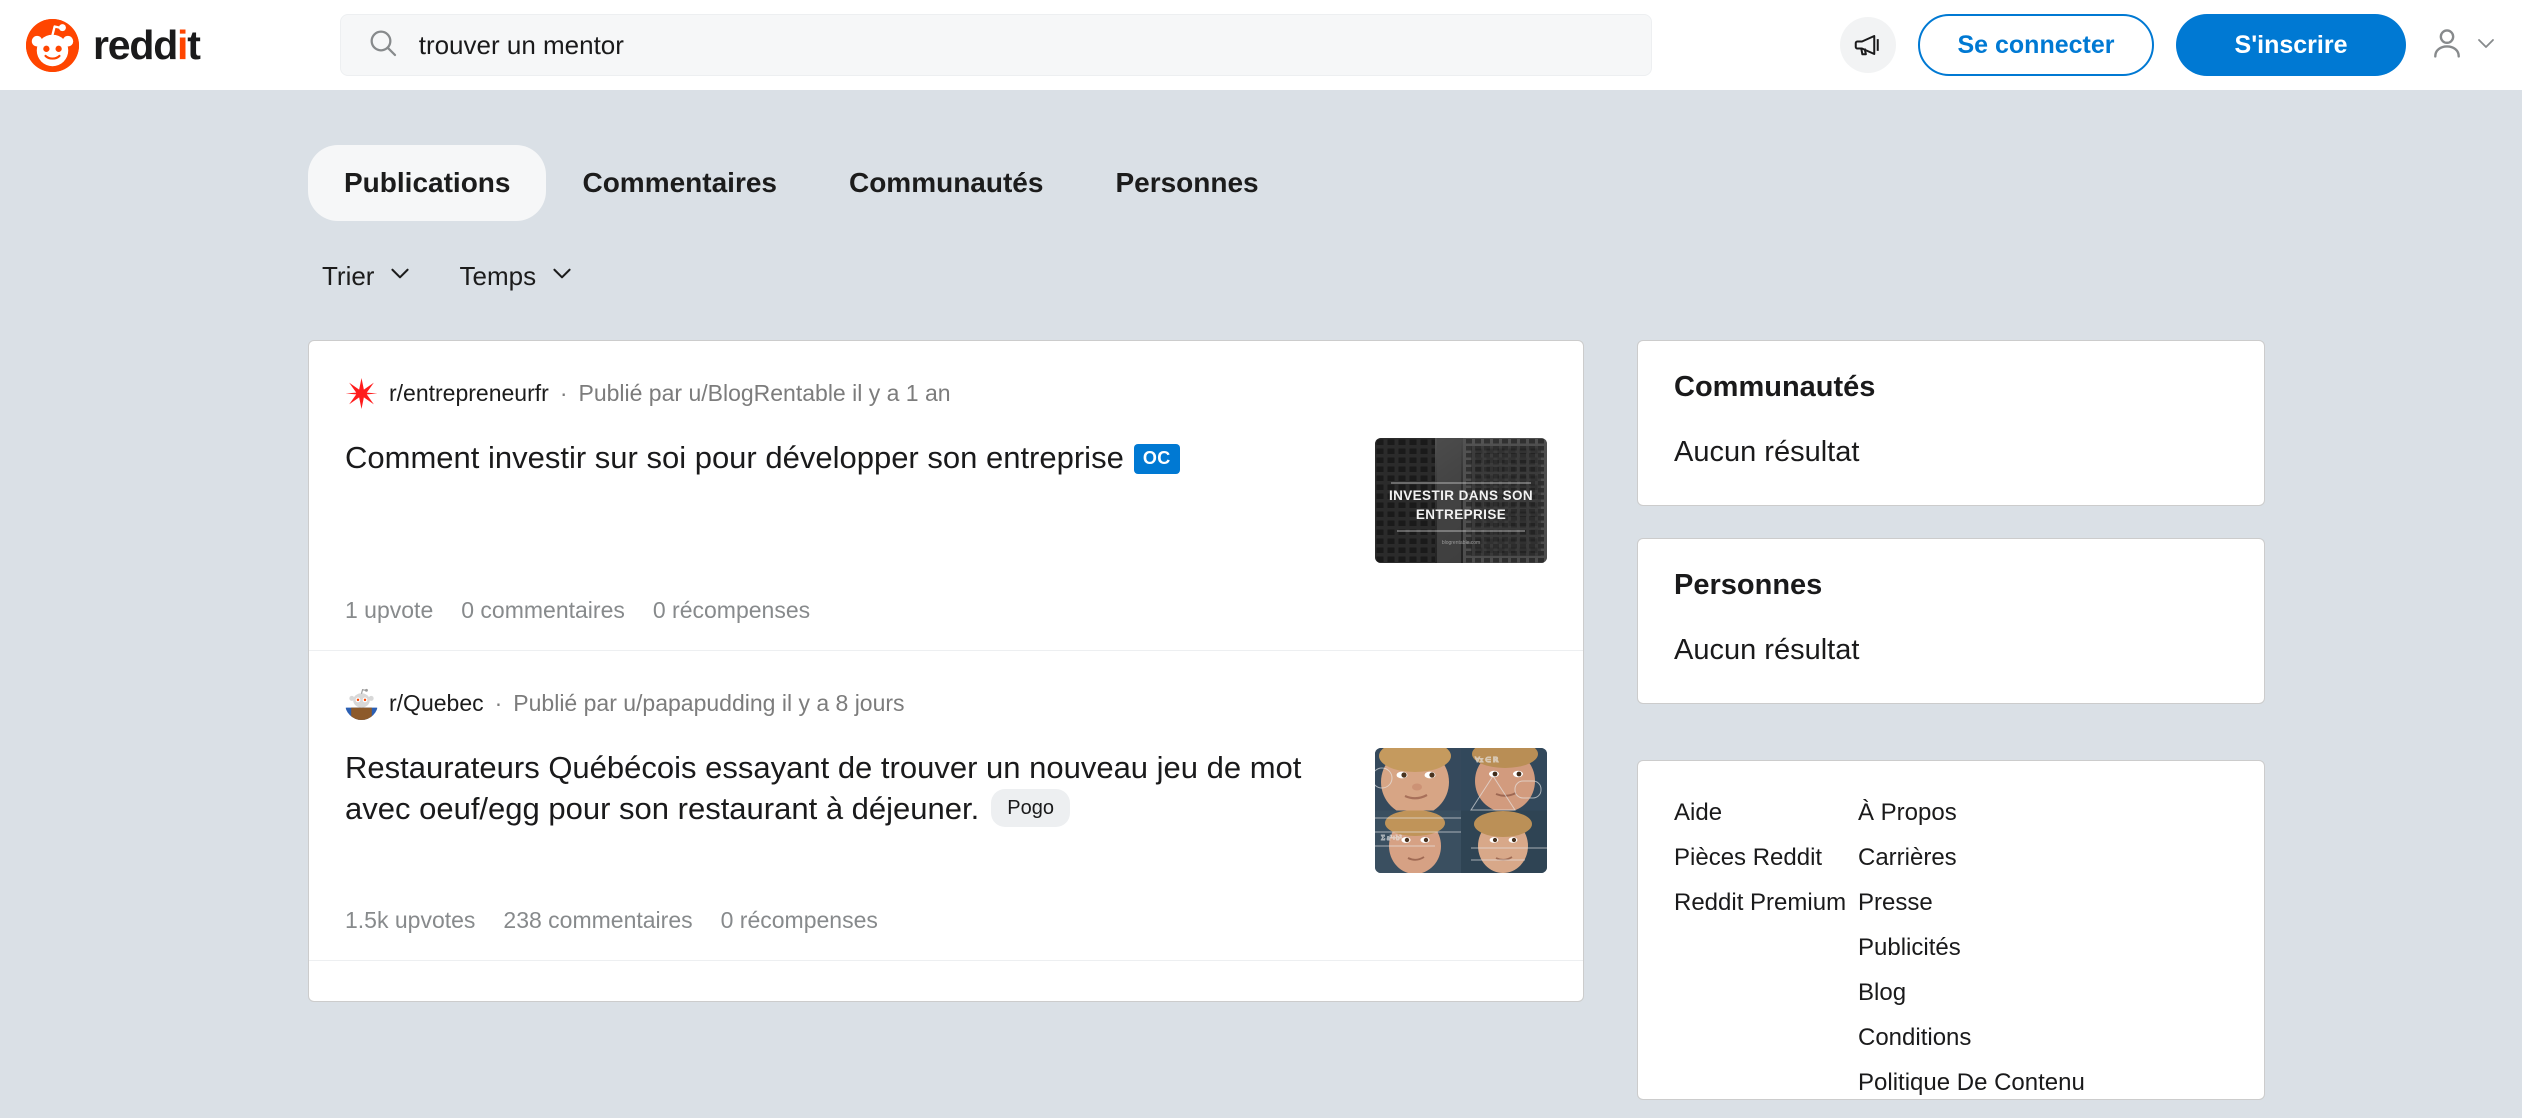 The width and height of the screenshot is (2522, 1118). What do you see at coordinates (427, 183) in the screenshot?
I see `tab-publications: Publications` at bounding box center [427, 183].